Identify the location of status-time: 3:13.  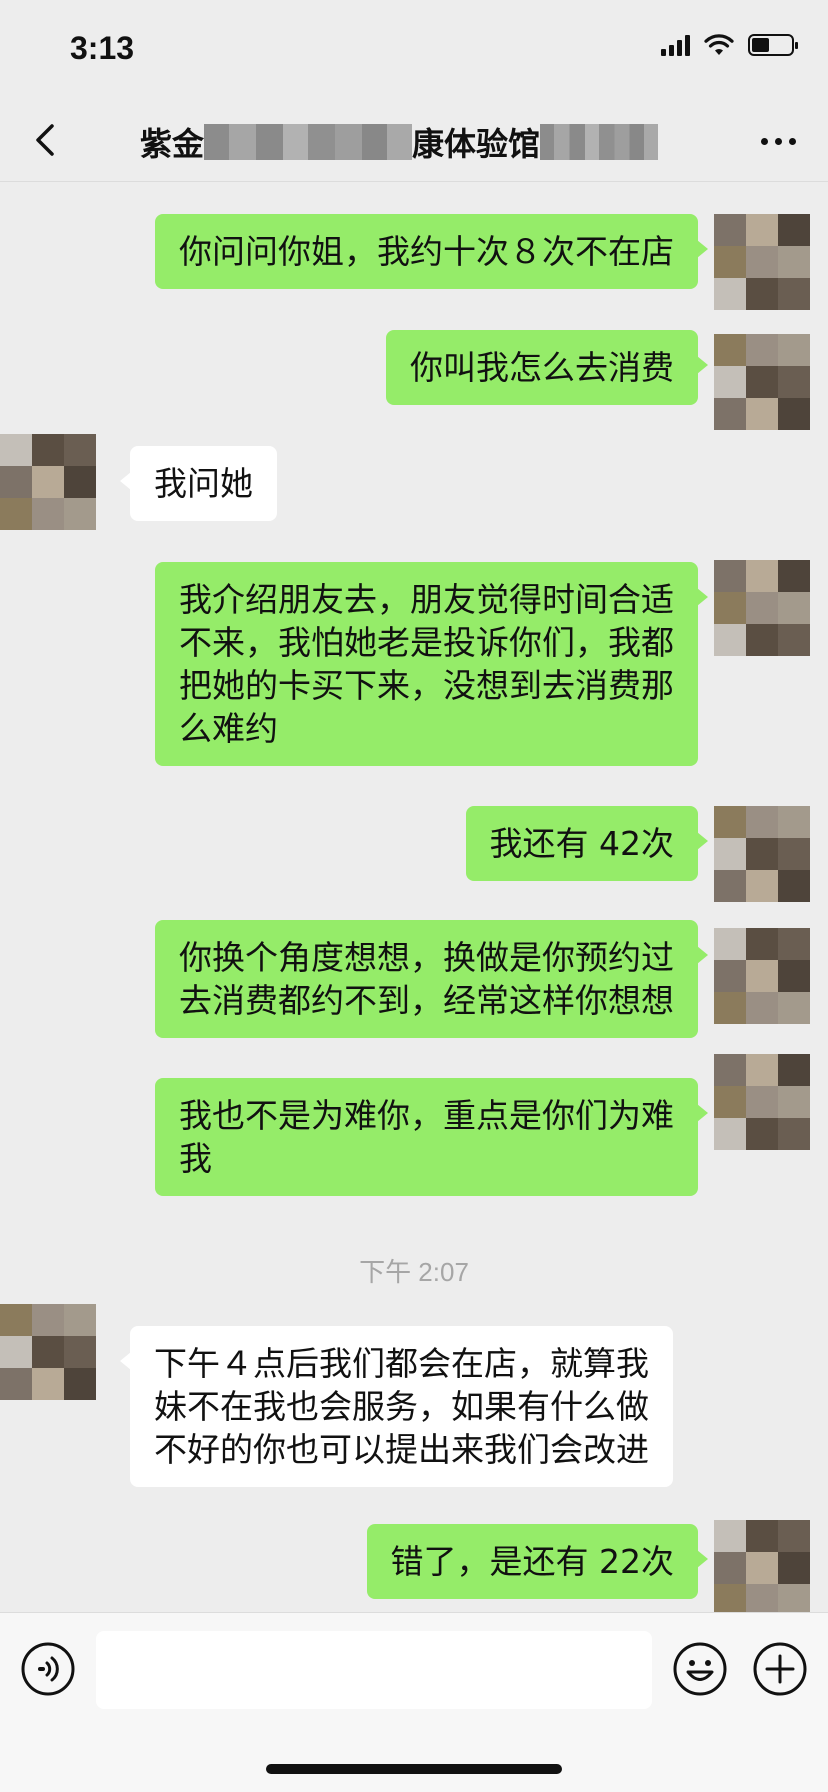
(102, 48).